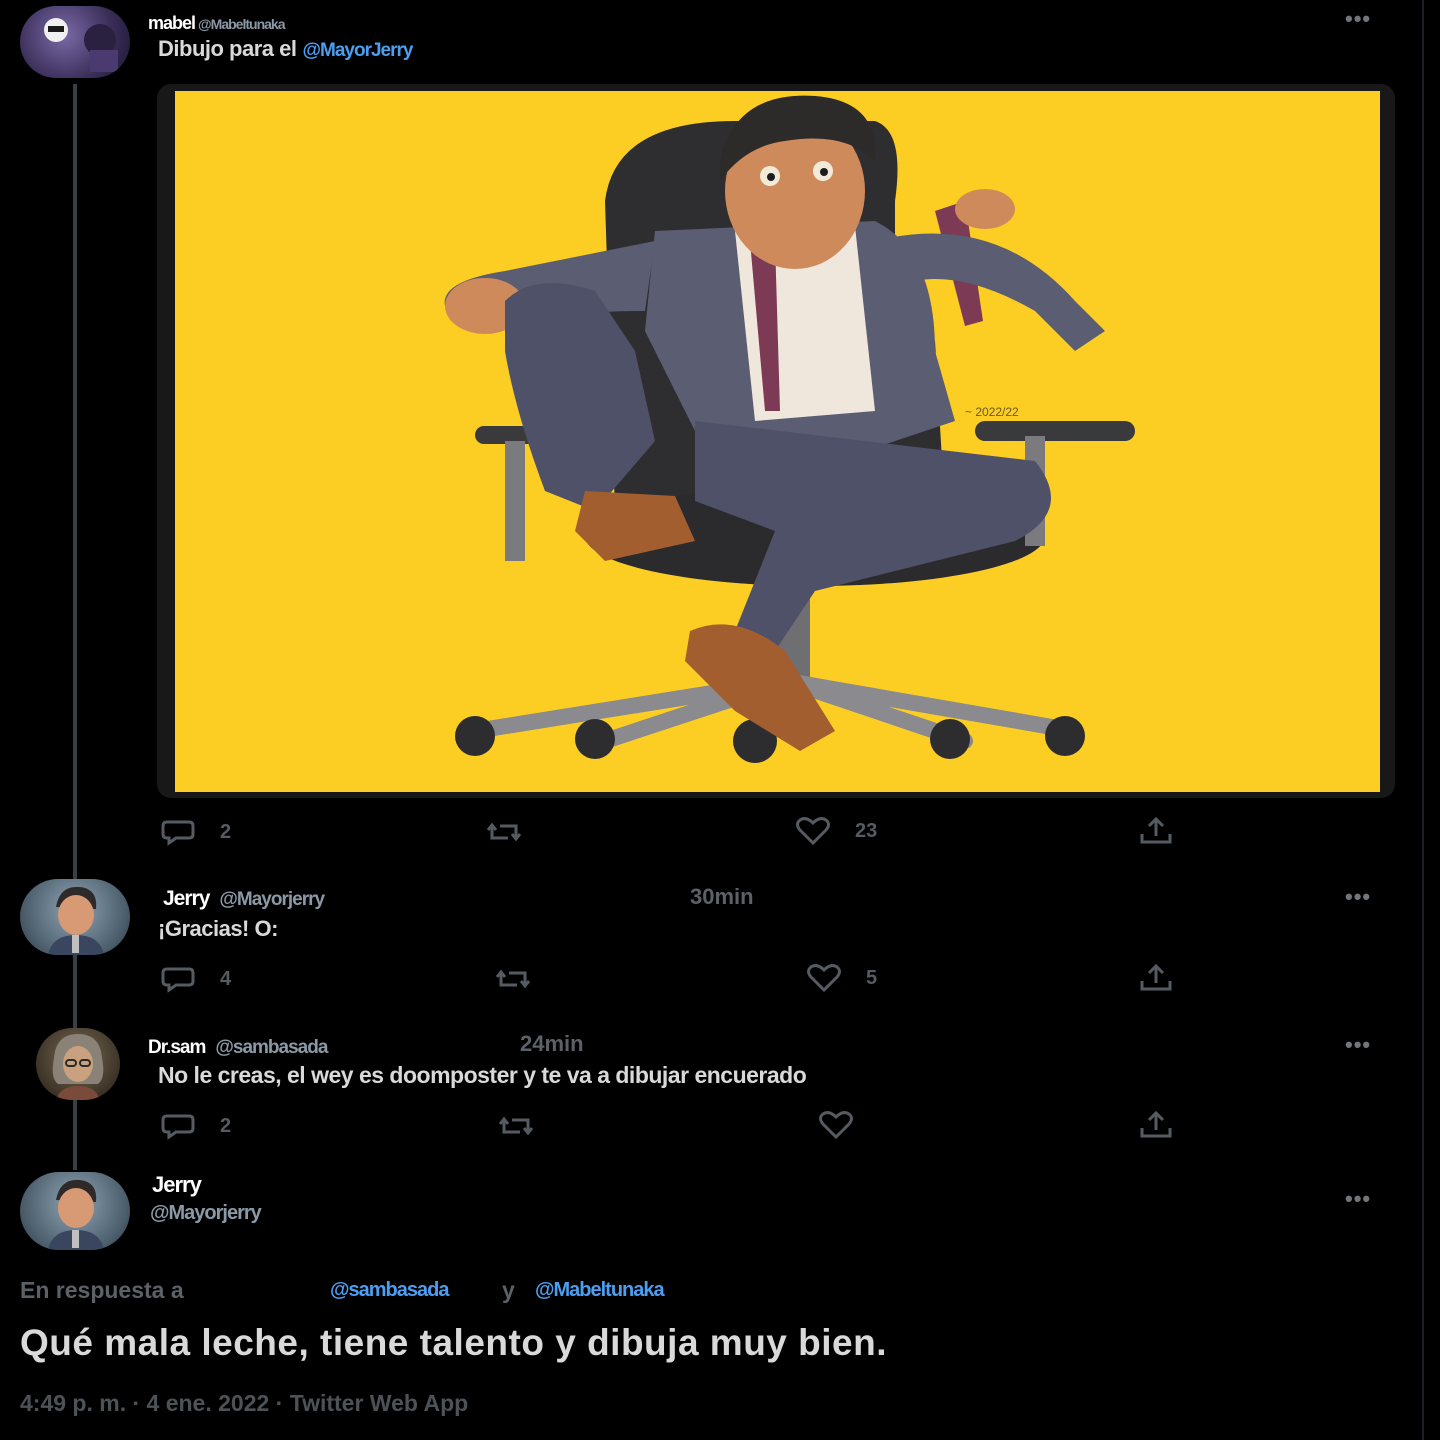  Describe the element at coordinates (836, 831) in the screenshot. I see `like-button: 23` at that location.